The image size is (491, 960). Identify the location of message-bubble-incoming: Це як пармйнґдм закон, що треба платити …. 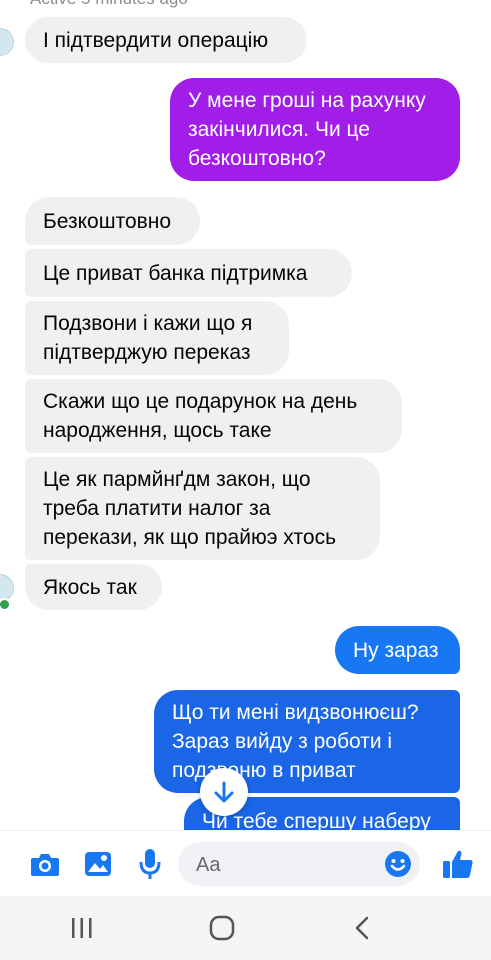
(202, 508).